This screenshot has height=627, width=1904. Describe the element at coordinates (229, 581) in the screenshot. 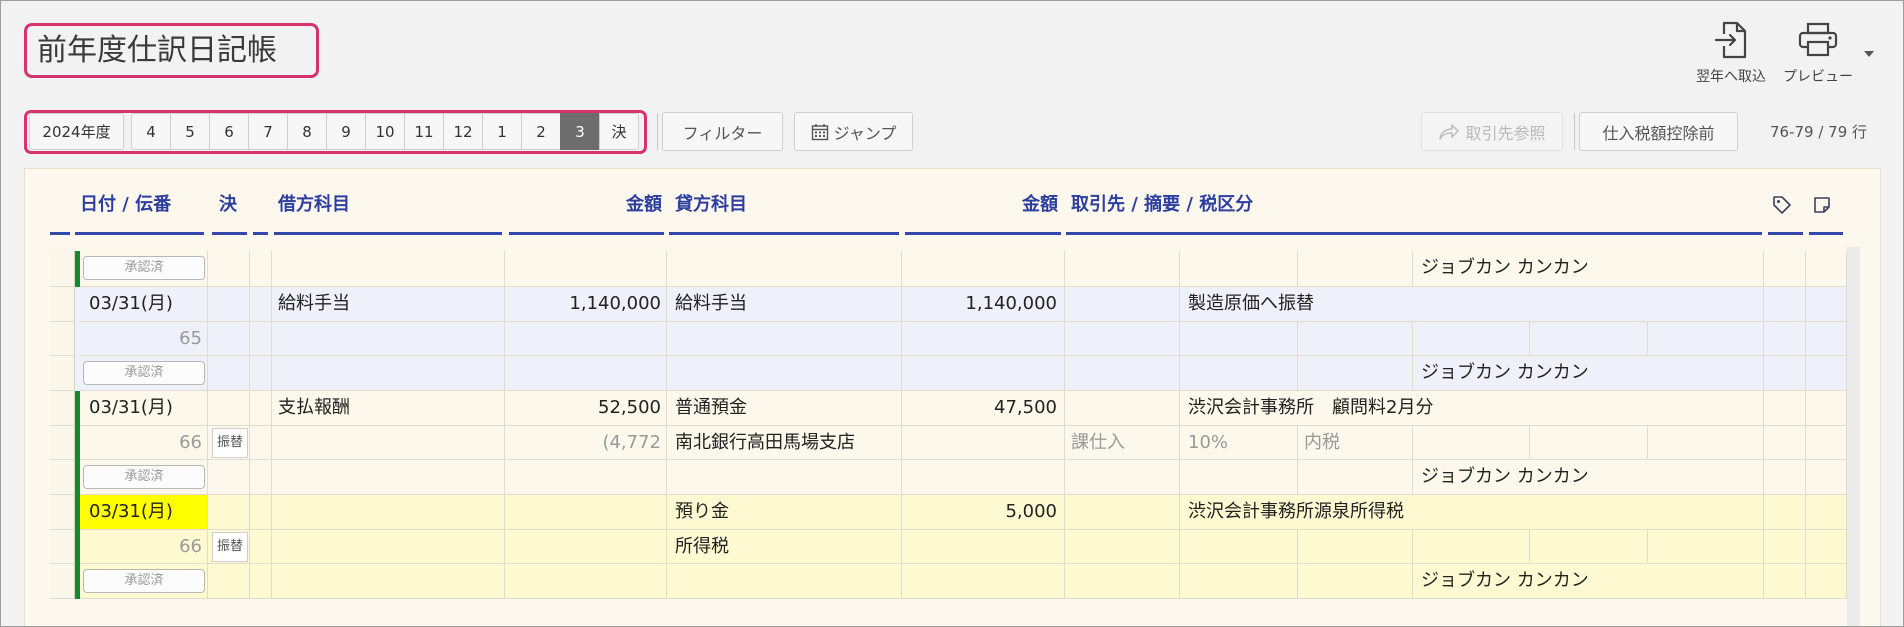

I see `settlement-cell` at that location.